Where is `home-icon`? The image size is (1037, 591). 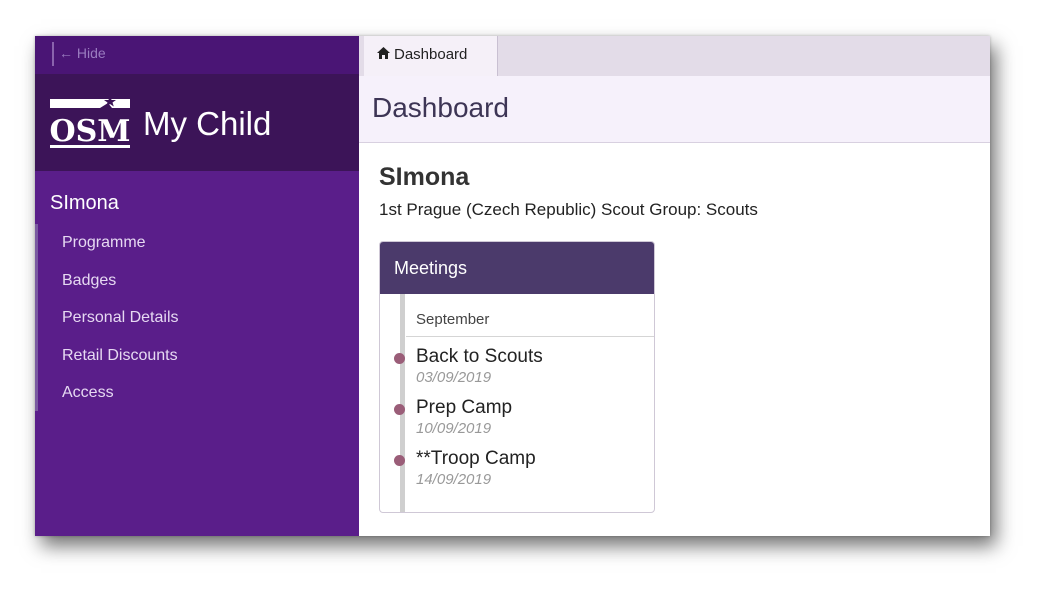 home-icon is located at coordinates (383, 55).